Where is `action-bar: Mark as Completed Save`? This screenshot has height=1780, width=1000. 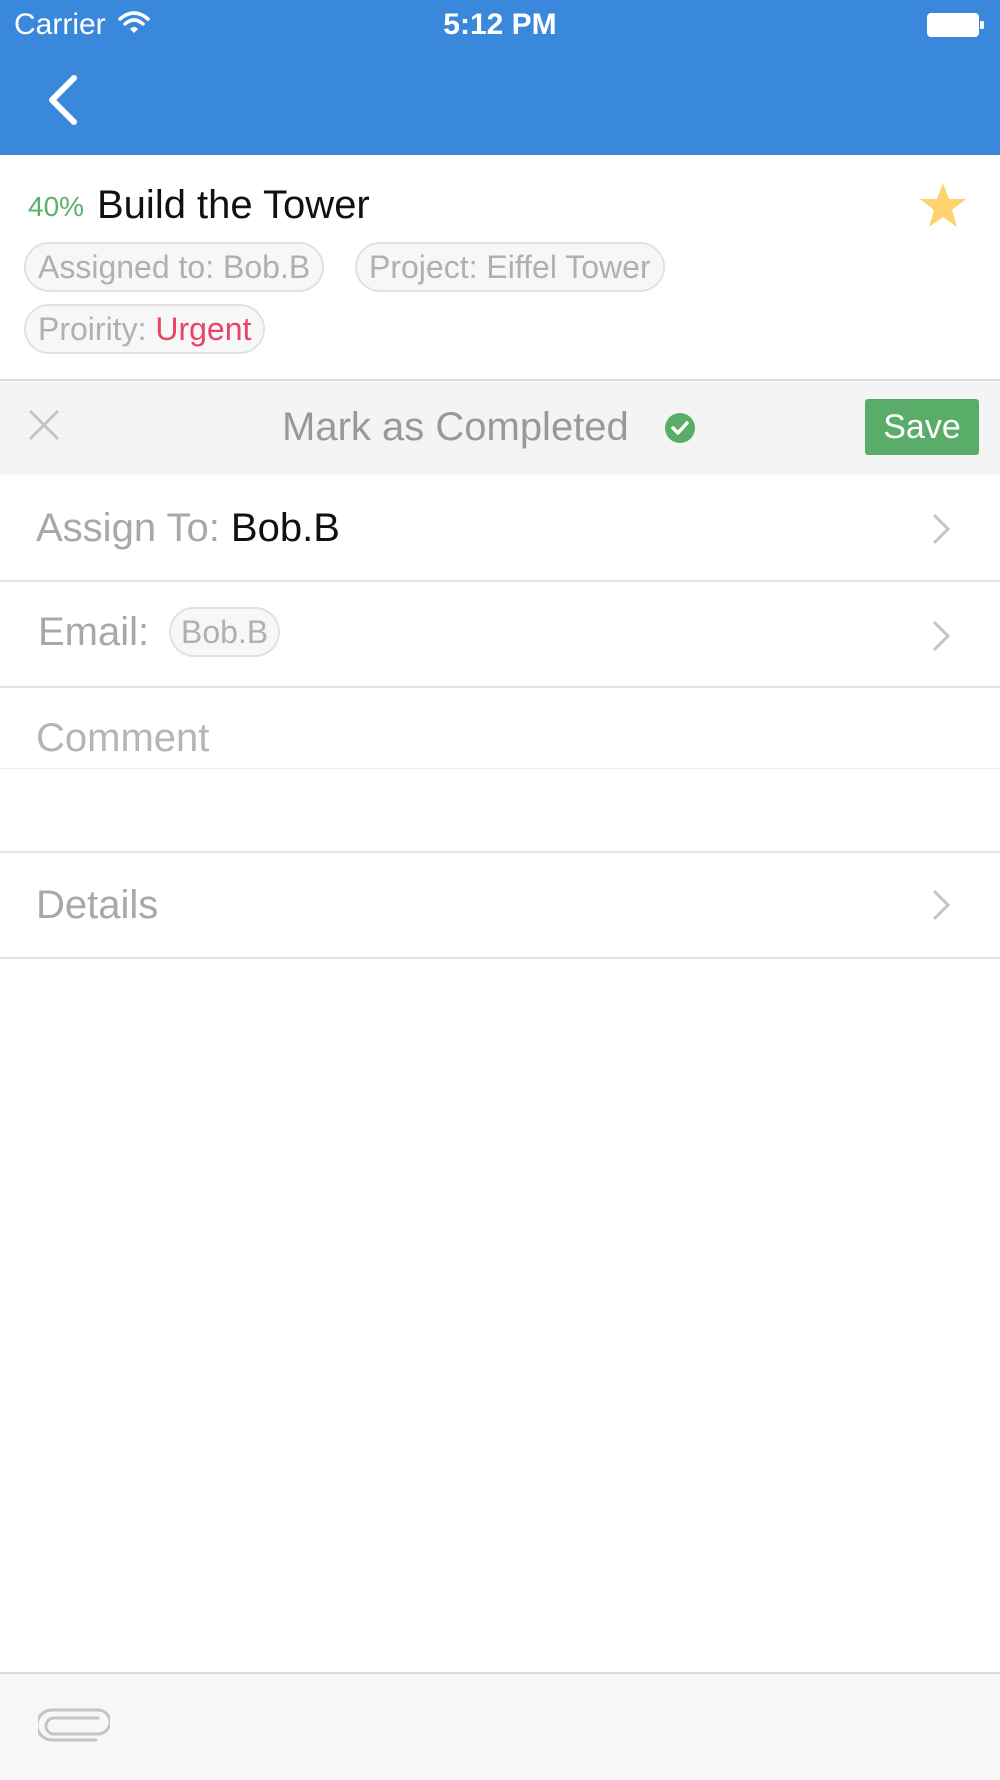
action-bar: Mark as Completed Save is located at coordinates (500, 428).